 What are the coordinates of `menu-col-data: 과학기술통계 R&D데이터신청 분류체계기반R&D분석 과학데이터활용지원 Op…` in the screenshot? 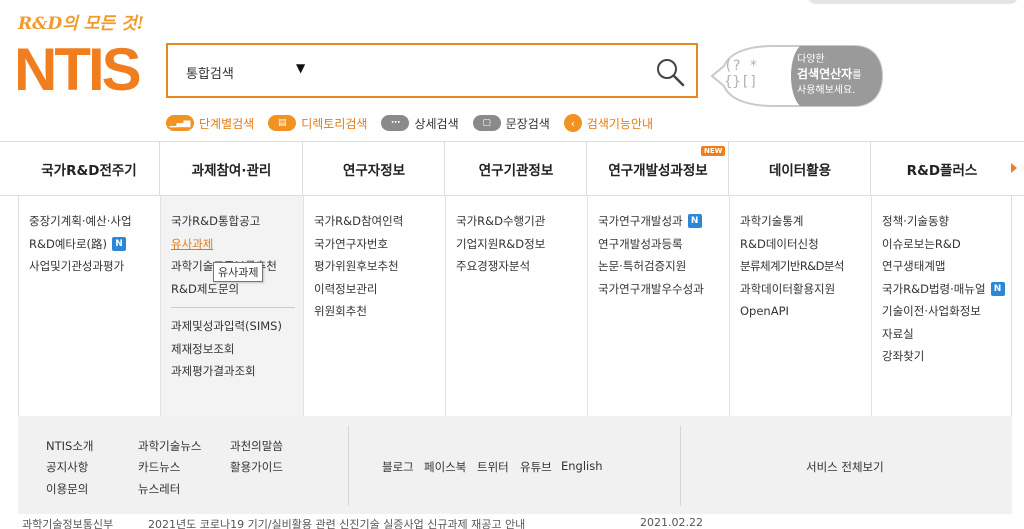 It's located at (800, 306).